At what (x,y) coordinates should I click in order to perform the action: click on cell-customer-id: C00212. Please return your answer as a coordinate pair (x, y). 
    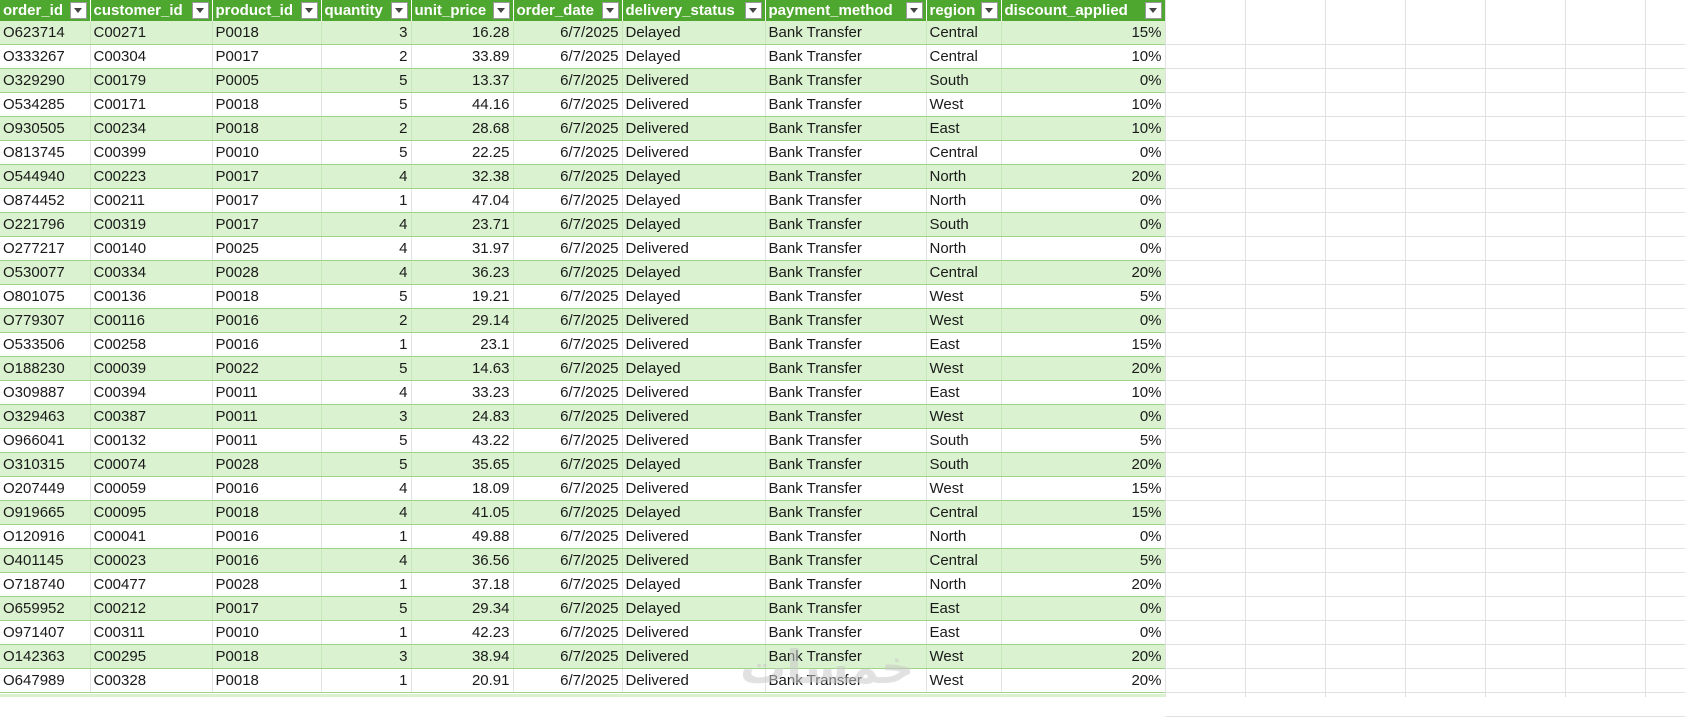
    Looking at the image, I should click on (151, 608).